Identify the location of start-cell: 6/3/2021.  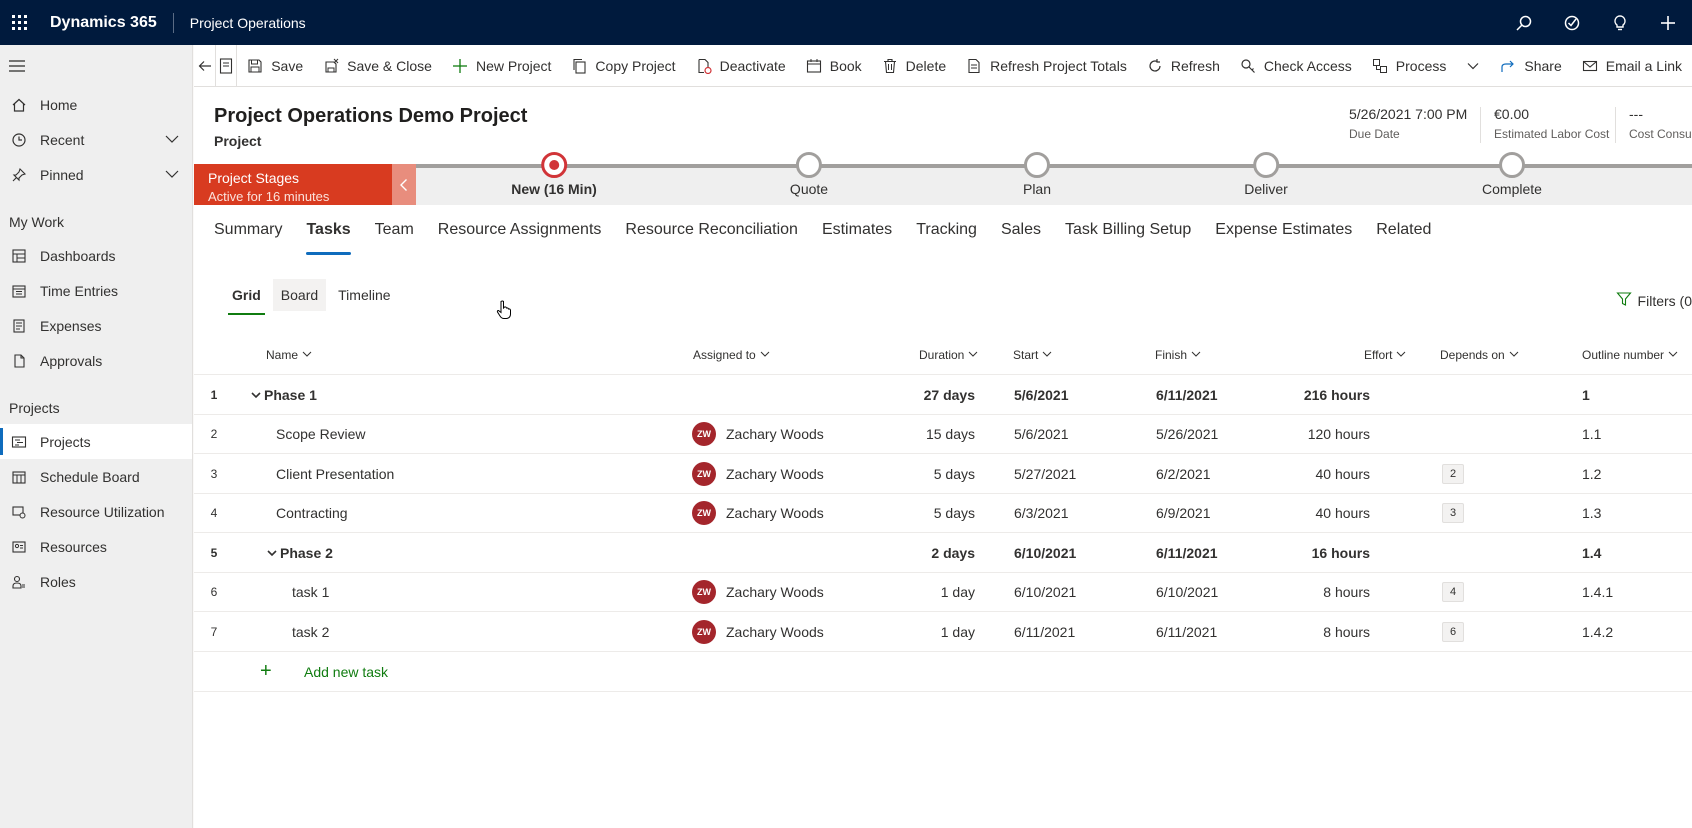
(1041, 513).